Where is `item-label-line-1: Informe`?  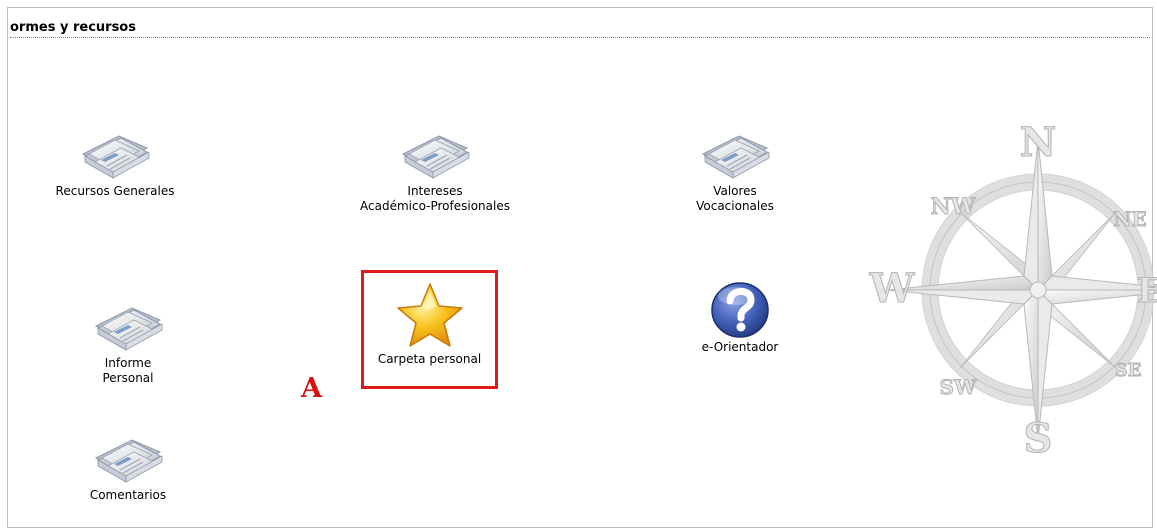
item-label-line-1: Informe is located at coordinates (128, 363).